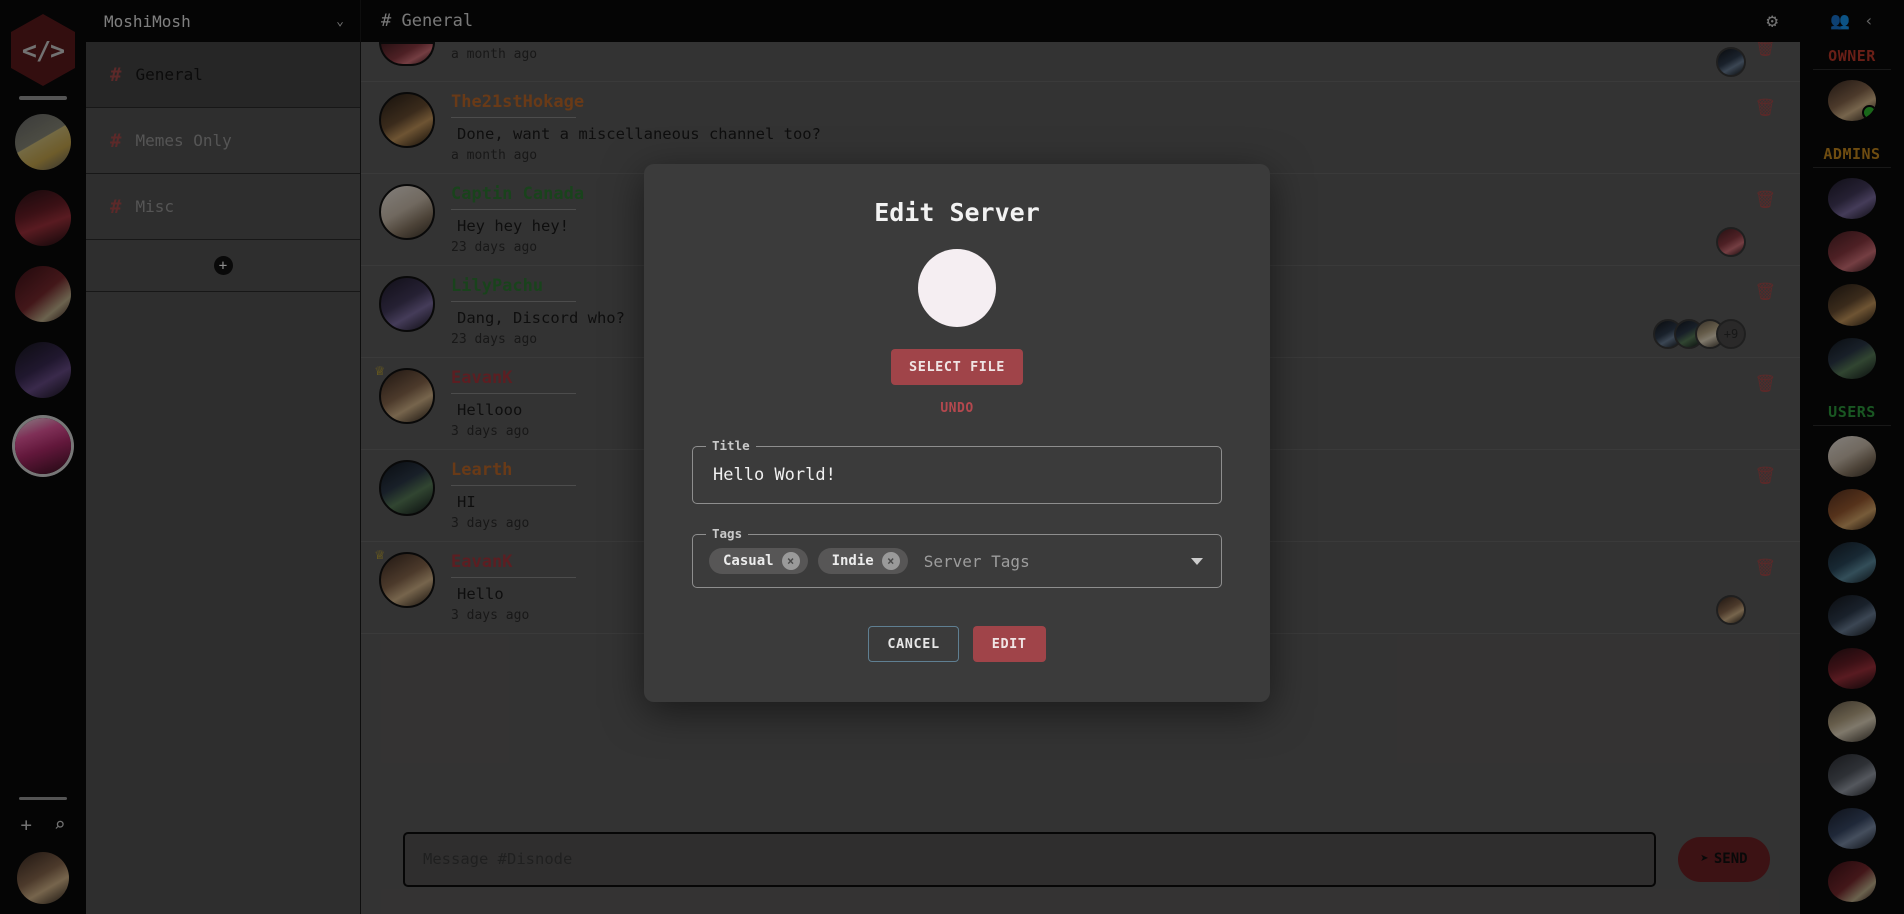 This screenshot has height=914, width=1904. I want to click on title-field-legend: Title, so click(731, 445).